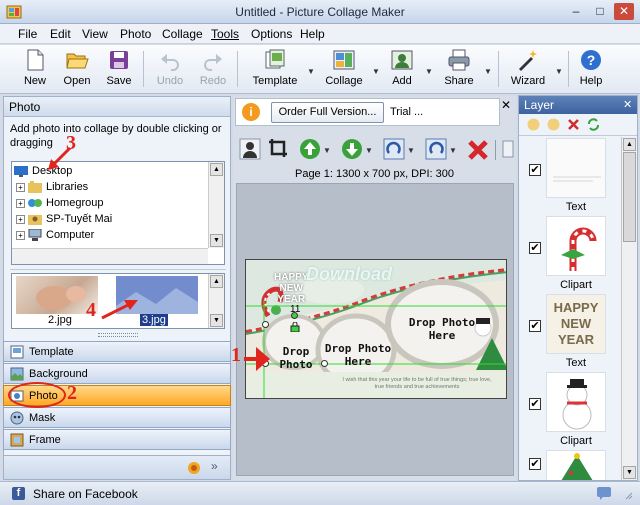 The width and height of the screenshot is (640, 505). What do you see at coordinates (59, 205) in the screenshot?
I see `tree-item-homegroup: + Homegroup` at bounding box center [59, 205].